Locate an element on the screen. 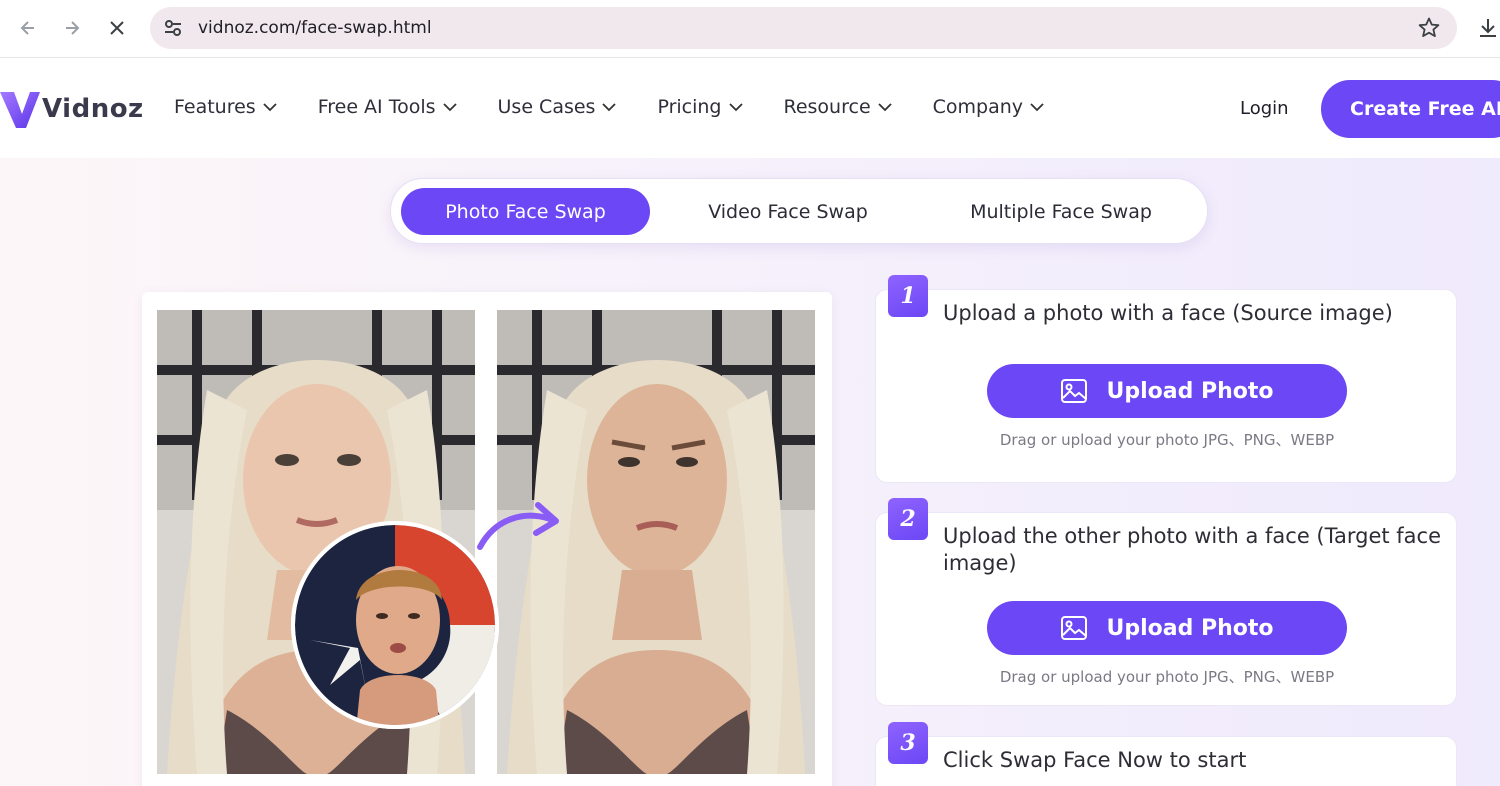  menu-resource: Resource is located at coordinates (838, 107).